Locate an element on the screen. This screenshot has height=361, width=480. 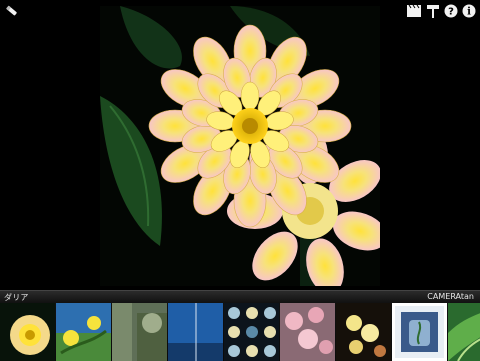
paint-roller-icon is located at coordinates (433, 11).